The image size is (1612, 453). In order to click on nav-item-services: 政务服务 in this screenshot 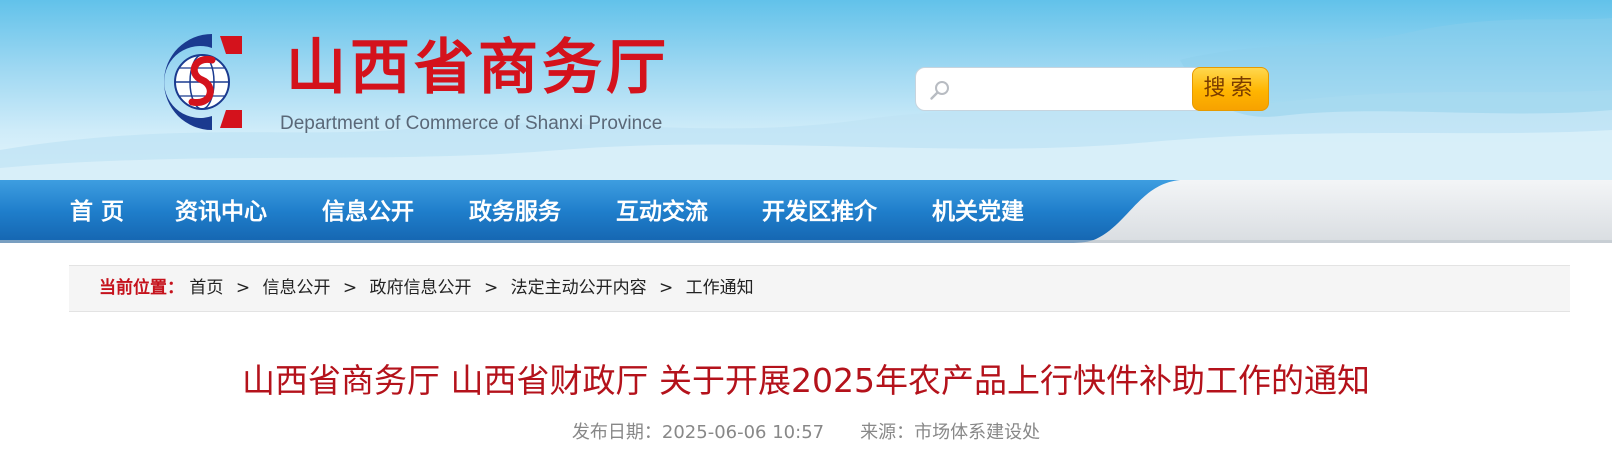, I will do `click(515, 212)`.